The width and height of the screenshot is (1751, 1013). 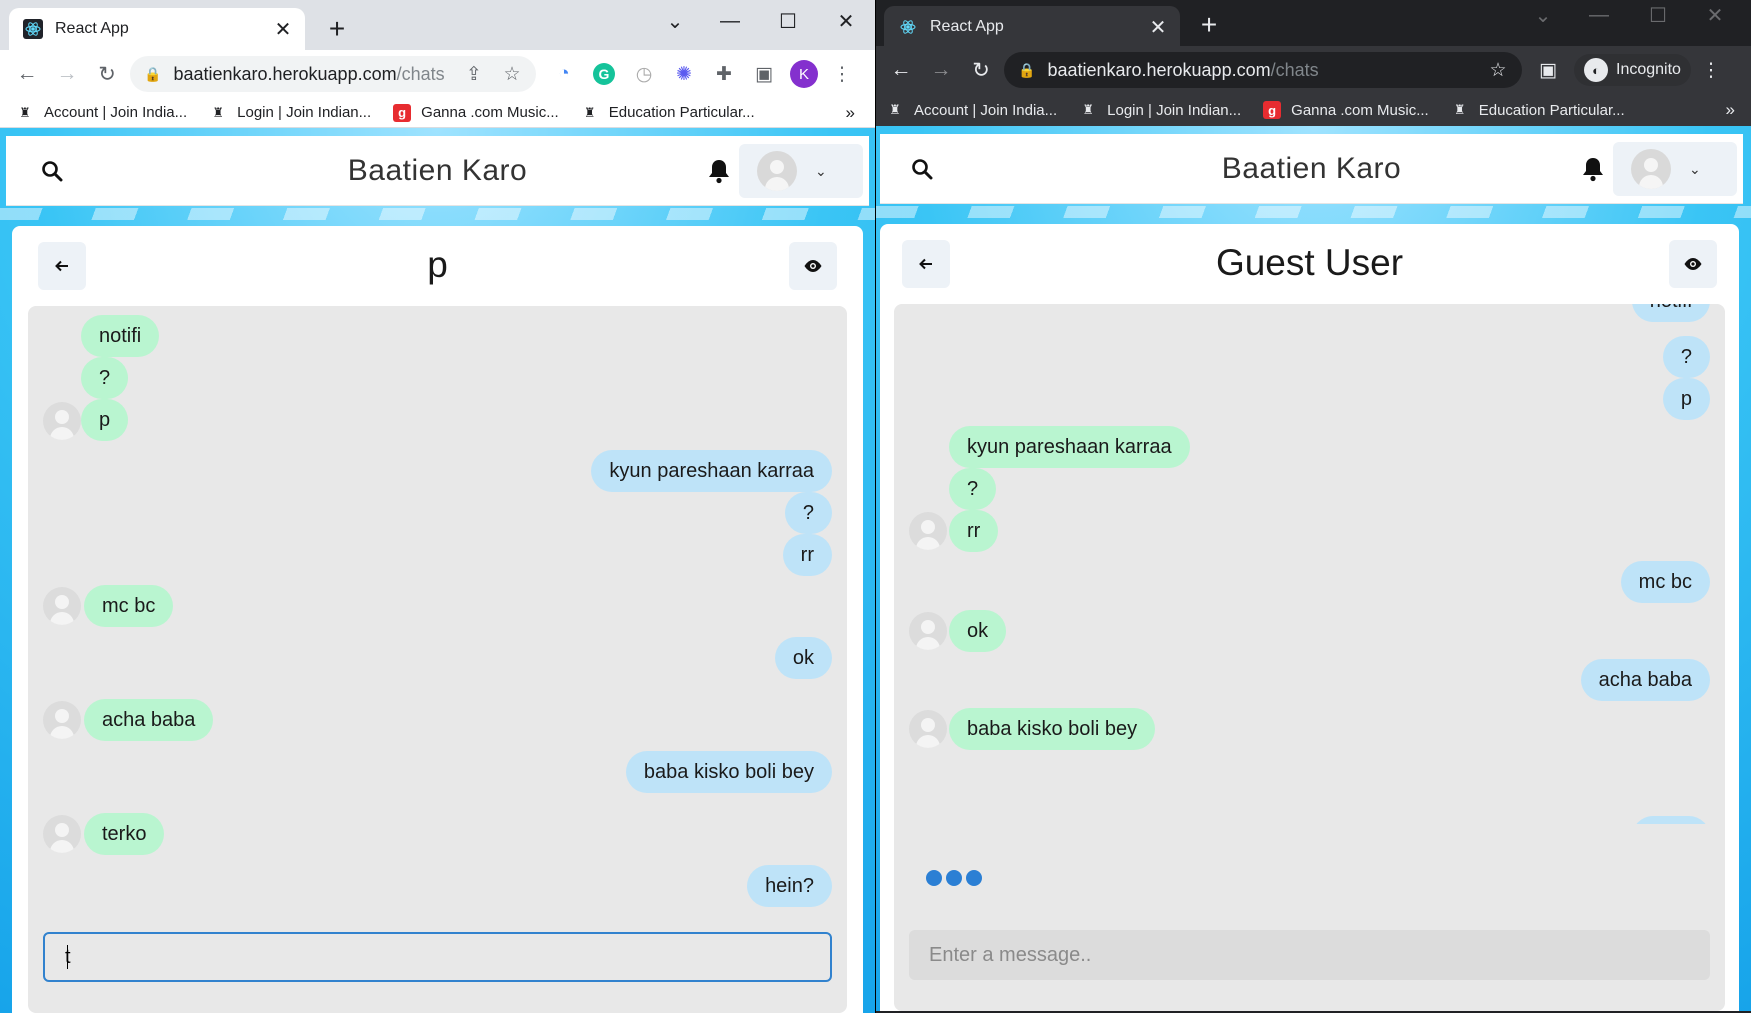 I want to click on message-bubble: p, so click(x=1686, y=399).